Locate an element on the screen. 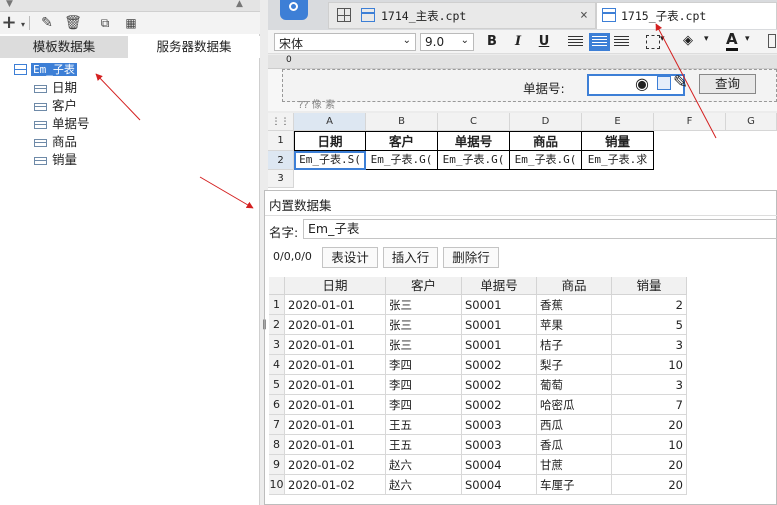  arrow-to-tab is located at coordinates (686, 81).